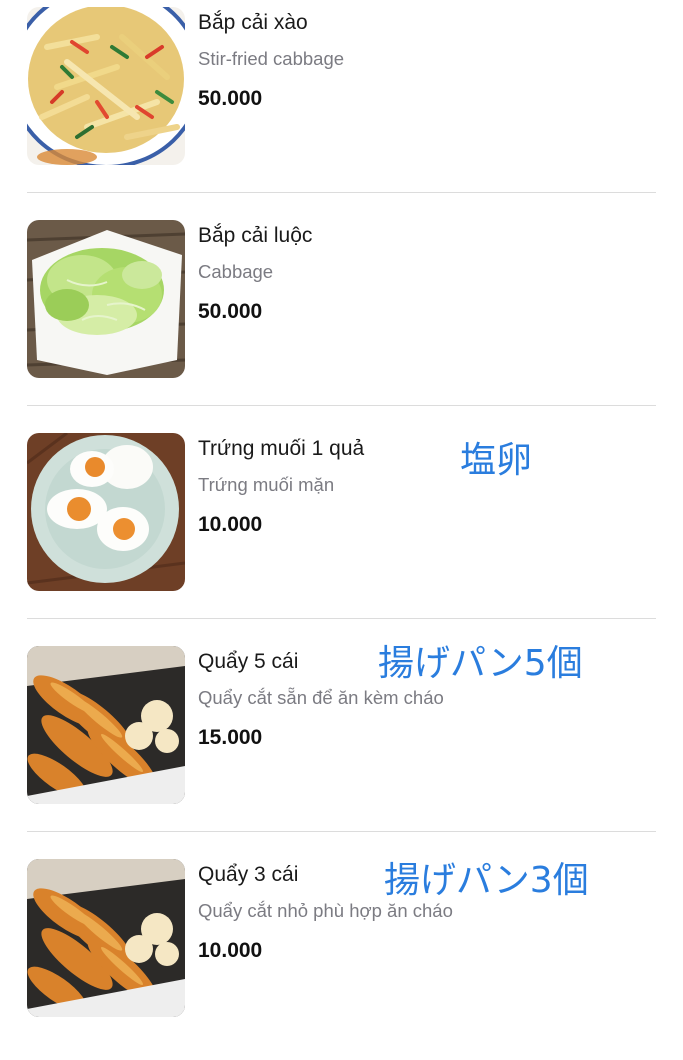 This screenshot has height=1060, width=683. Describe the element at coordinates (230, 737) in the screenshot. I see `item-price: 15.000` at that location.